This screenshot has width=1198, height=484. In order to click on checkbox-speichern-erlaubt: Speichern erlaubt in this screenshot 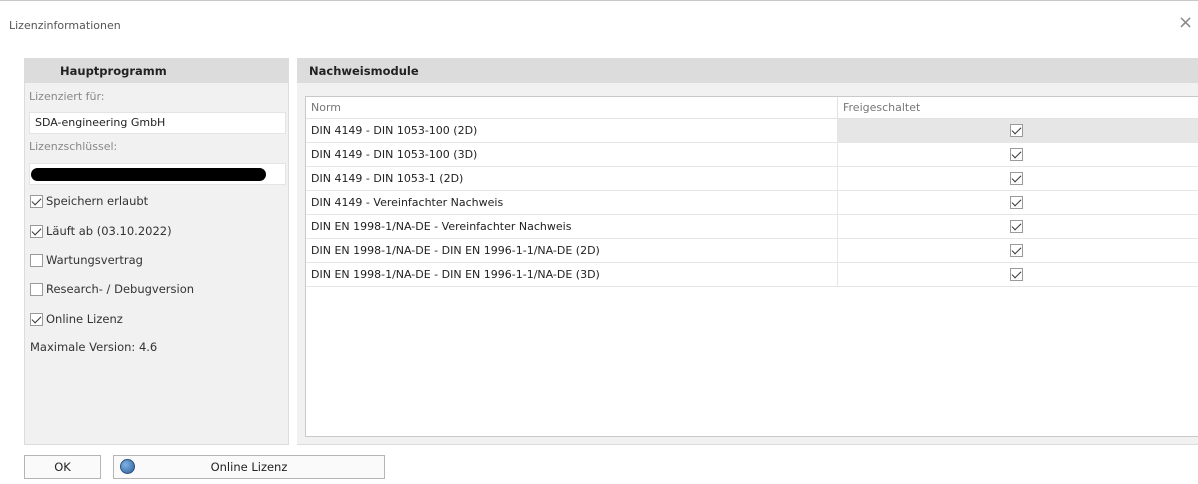, I will do `click(89, 201)`.